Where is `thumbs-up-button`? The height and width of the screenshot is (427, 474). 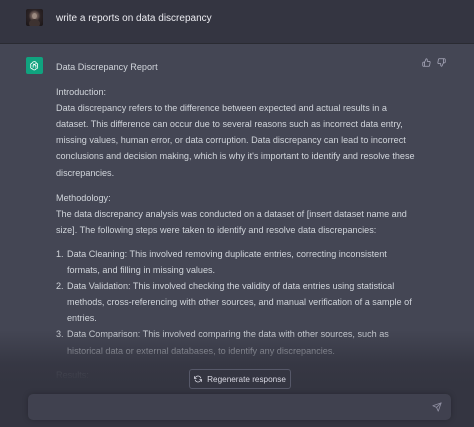
thumbs-up-button is located at coordinates (426, 62).